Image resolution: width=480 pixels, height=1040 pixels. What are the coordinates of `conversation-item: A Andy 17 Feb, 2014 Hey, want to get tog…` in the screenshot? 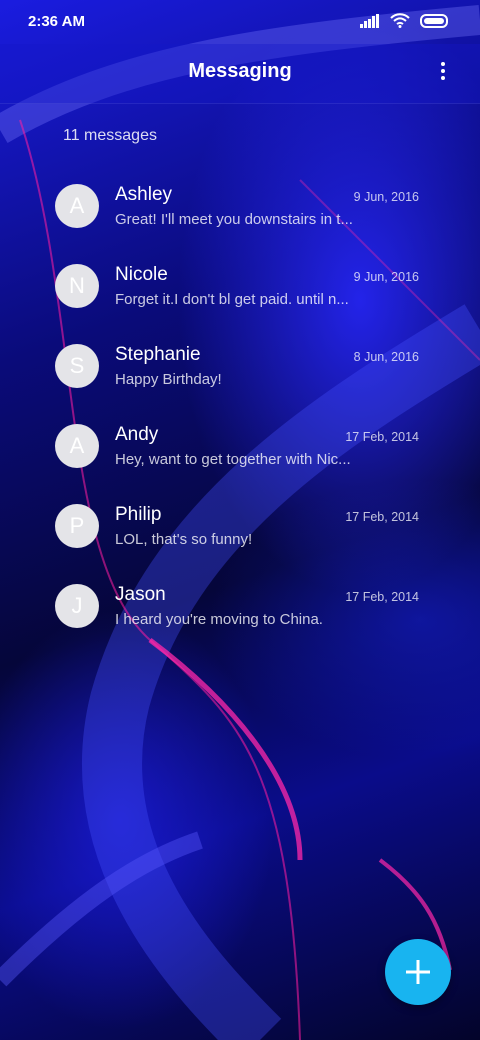 It's located at (240, 446).